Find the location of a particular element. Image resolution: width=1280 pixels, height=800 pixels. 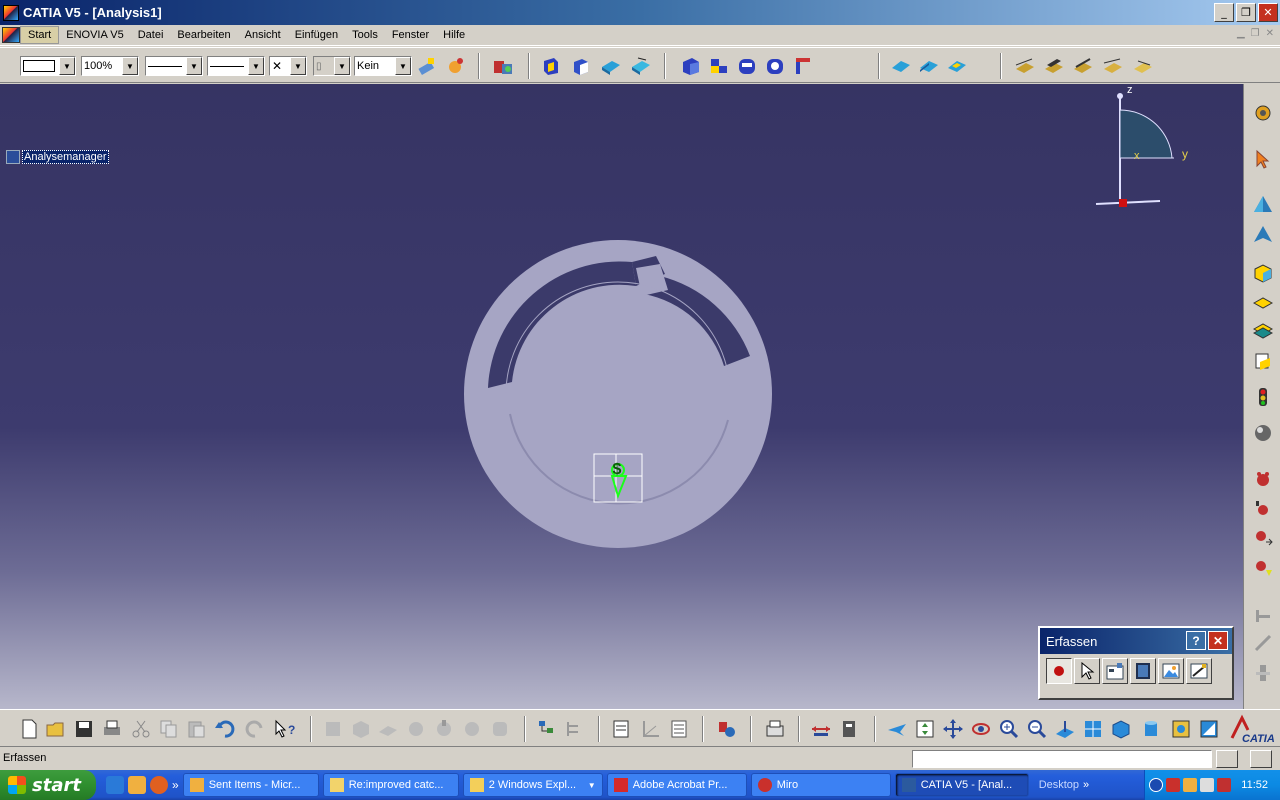

menu-tools: Tools is located at coordinates (365, 35).